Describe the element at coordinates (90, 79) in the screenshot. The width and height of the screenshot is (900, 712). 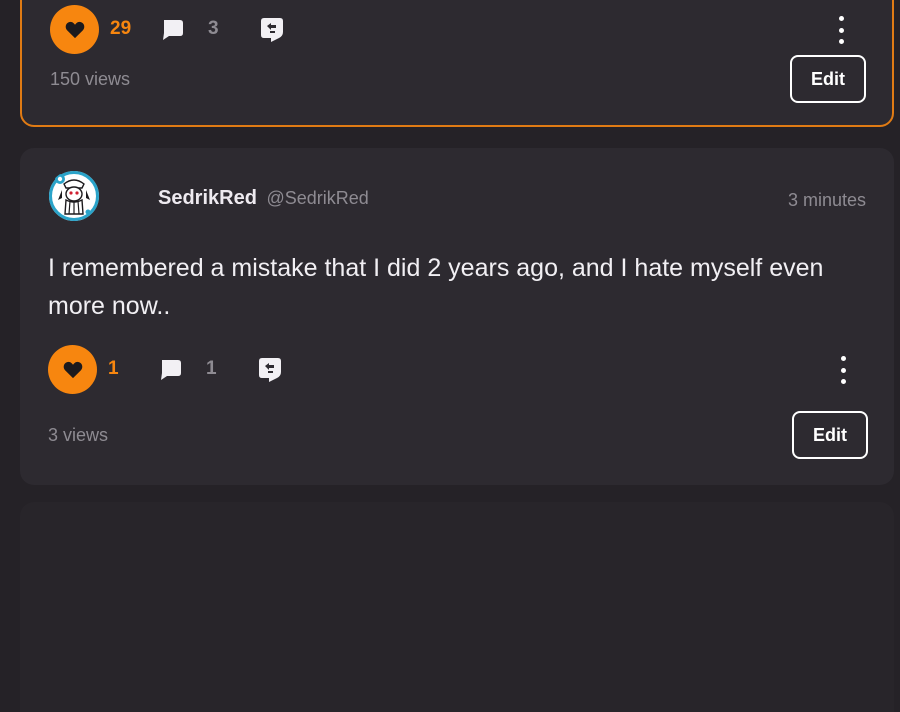
I see `view-count: 150 views` at that location.